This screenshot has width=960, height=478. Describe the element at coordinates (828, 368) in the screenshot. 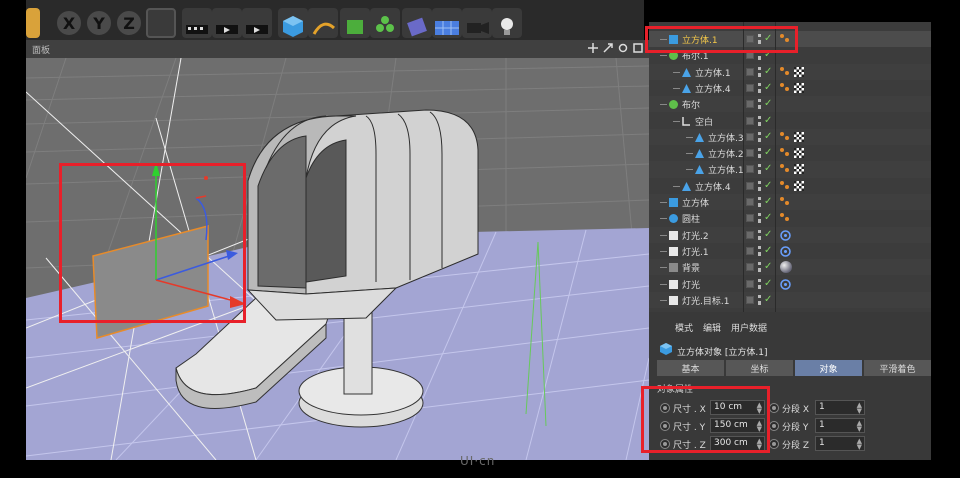

I see `tab-object: 对象` at that location.